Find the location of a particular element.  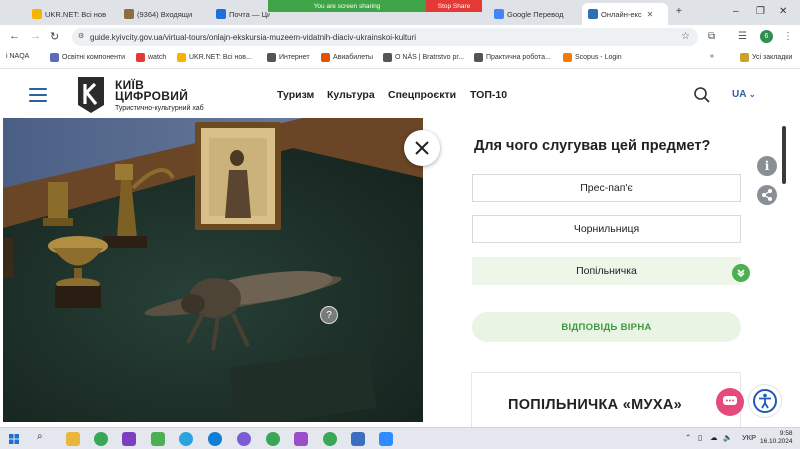

cloud-icon: ☁ is located at coordinates (714, 437).